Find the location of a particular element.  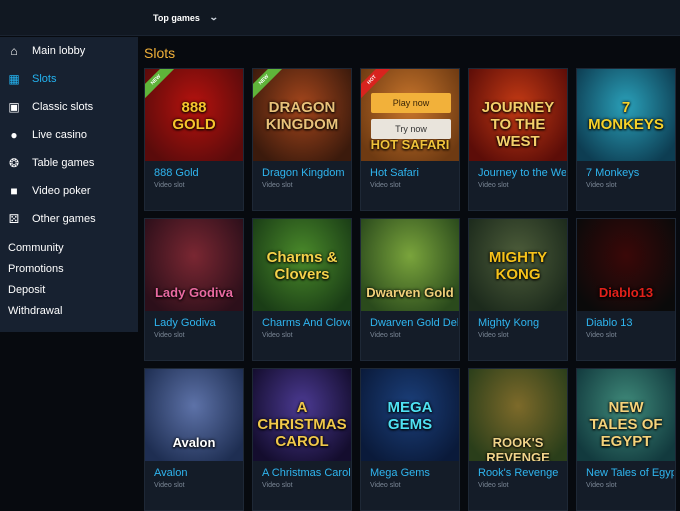

game-name: Journey to the West is located at coordinates (522, 173).